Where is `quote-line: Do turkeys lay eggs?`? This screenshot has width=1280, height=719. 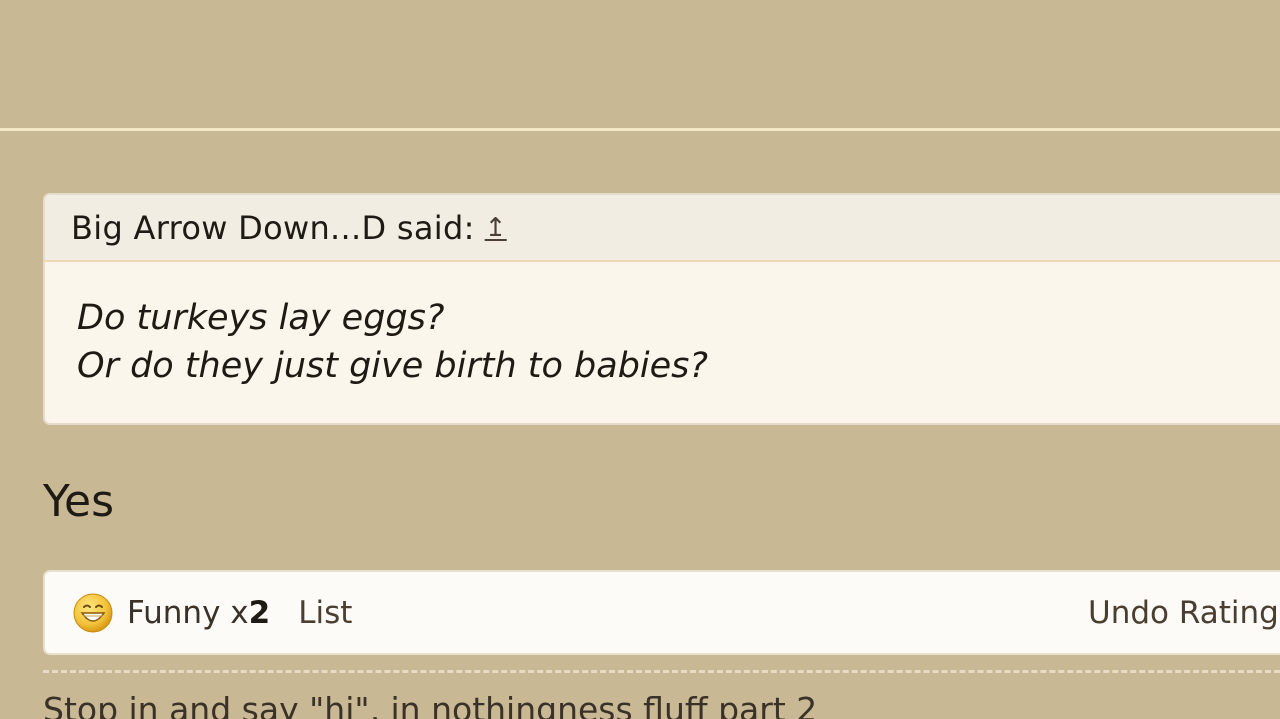 quote-line: Do turkeys lay eggs? is located at coordinates (261, 318).